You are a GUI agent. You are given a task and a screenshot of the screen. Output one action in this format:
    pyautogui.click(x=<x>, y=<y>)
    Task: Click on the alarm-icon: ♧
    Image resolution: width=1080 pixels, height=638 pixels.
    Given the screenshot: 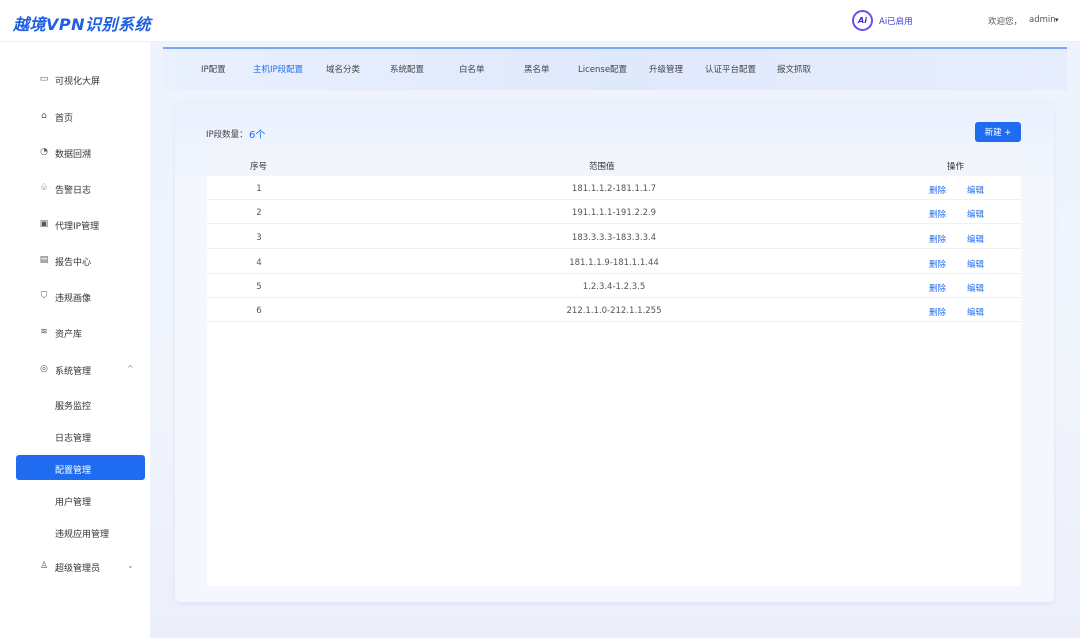 What is the action you would take?
    pyautogui.click(x=44, y=188)
    